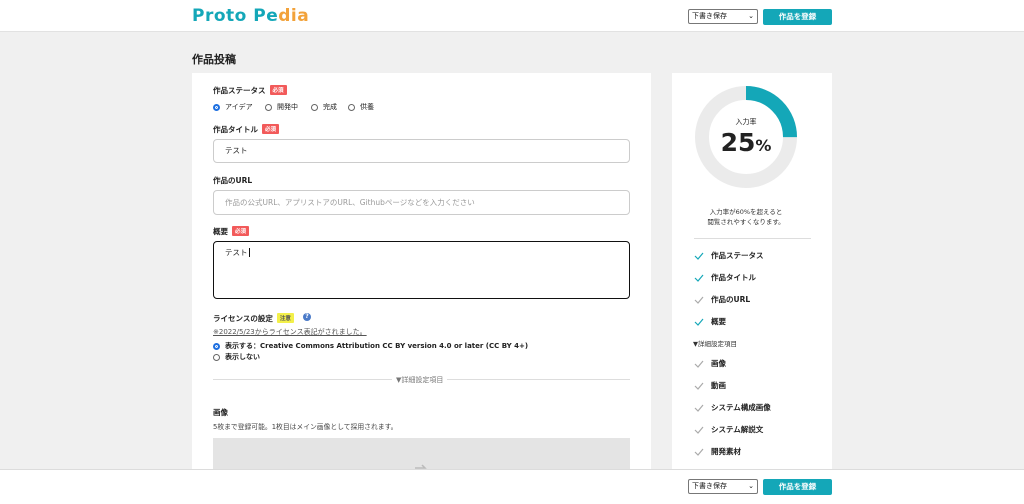  Describe the element at coordinates (746, 217) in the screenshot. I see `progress-hint: 入力率が60%を超えると 閲覧されやすくなります。` at that location.